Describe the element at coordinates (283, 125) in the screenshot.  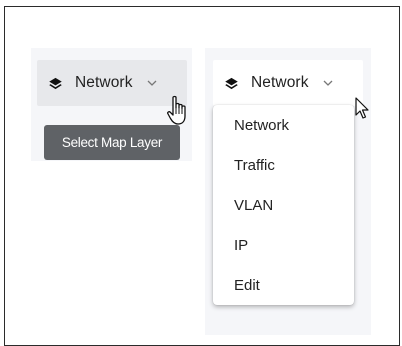
I see `menu-item-network: Network` at that location.